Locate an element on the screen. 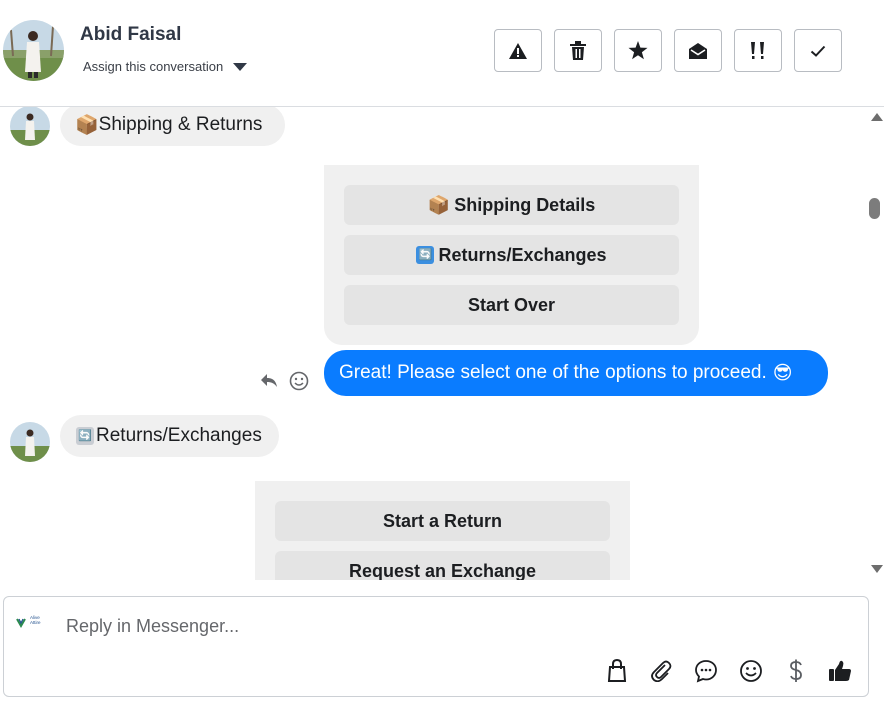 The image size is (884, 711). option-label: Start a Return is located at coordinates (442, 520).